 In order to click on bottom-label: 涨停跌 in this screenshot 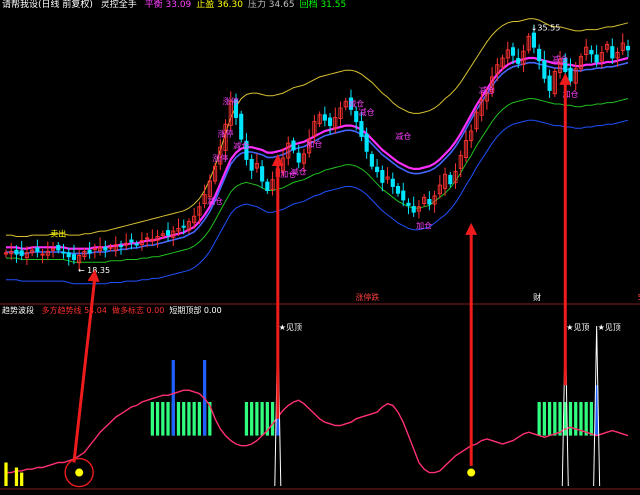, I will do `click(367, 297)`.